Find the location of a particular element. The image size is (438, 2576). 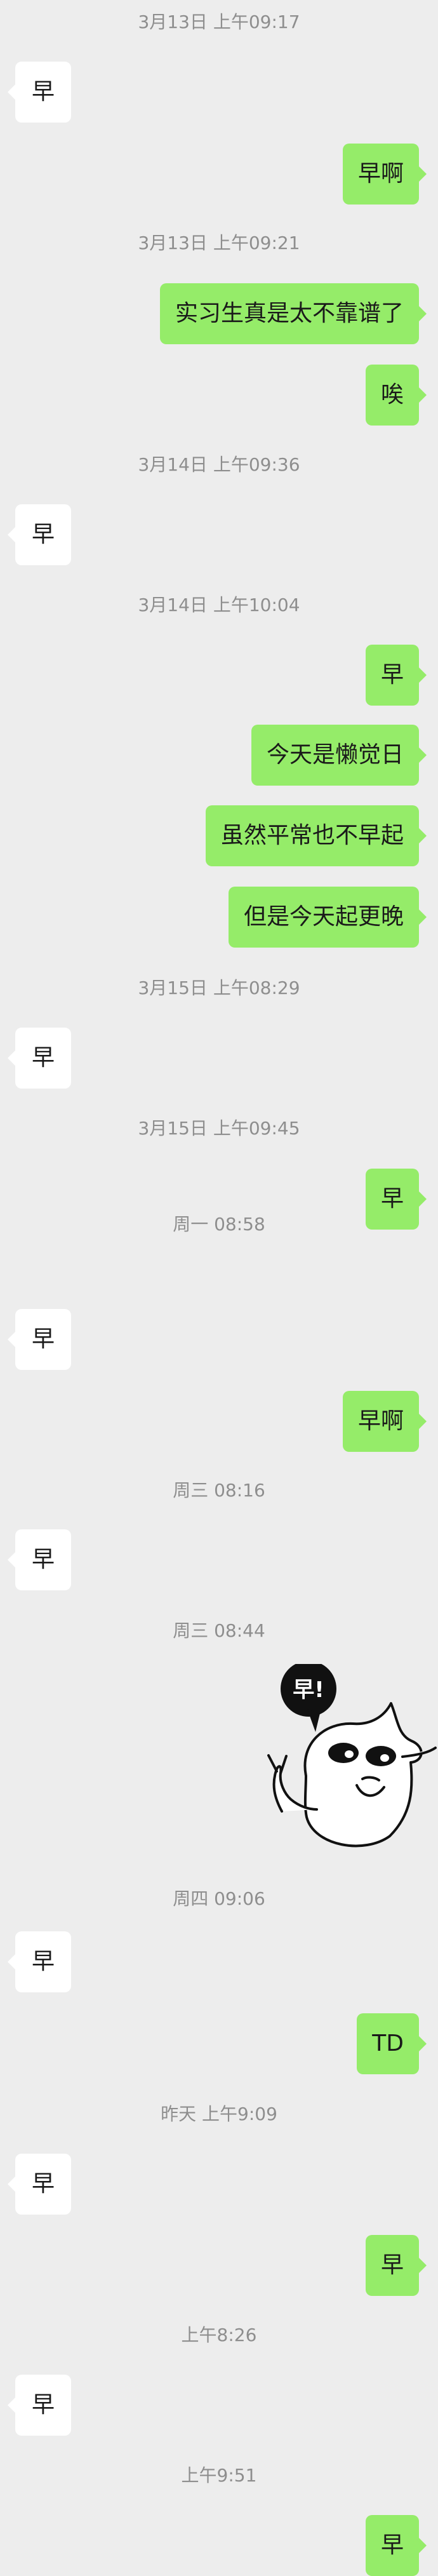

timestamp: 3月15日 上午09:45 is located at coordinates (219, 1128).